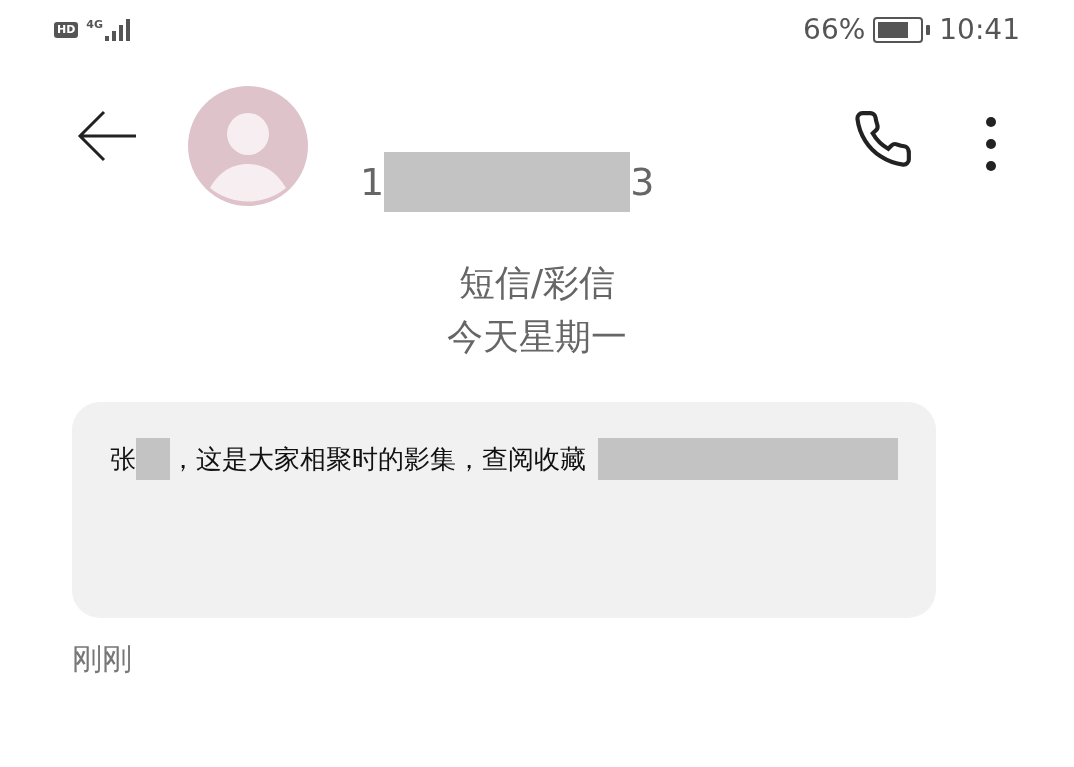 This screenshot has width=1074, height=767. What do you see at coordinates (378, 459) in the screenshot?
I see `message-text: ，这是大家相聚时的影集，查阅收藏` at bounding box center [378, 459].